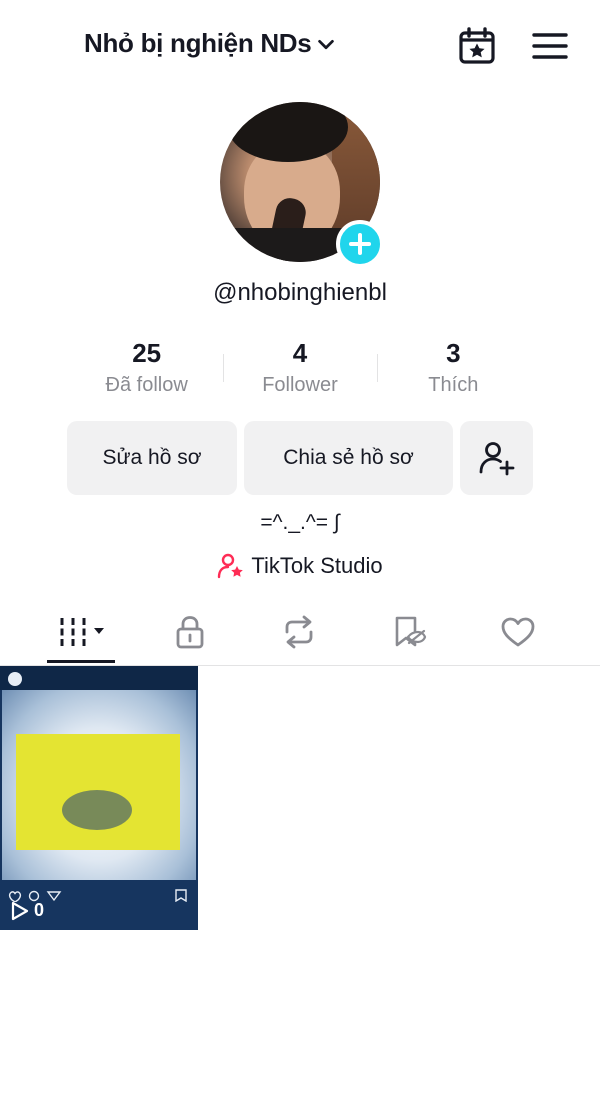  I want to click on video-view-count: 0, so click(27, 910).